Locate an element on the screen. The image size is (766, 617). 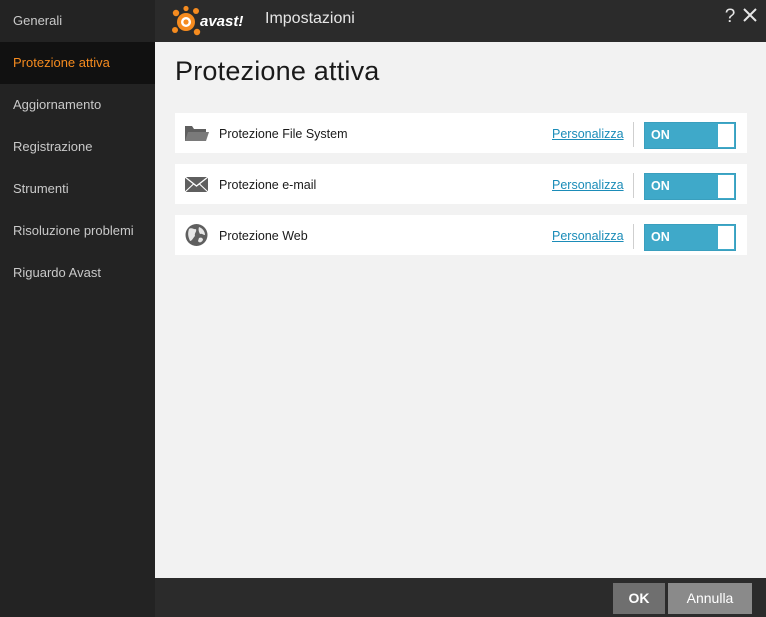
avast-logo: avast! is located at coordinates (207, 20).